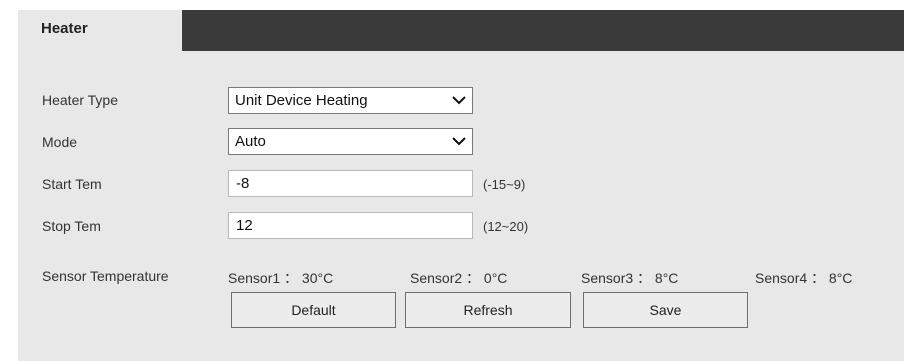 The width and height of the screenshot is (904, 361). I want to click on sensor1-reading: Sensor1 ： 30°C, so click(281, 278).